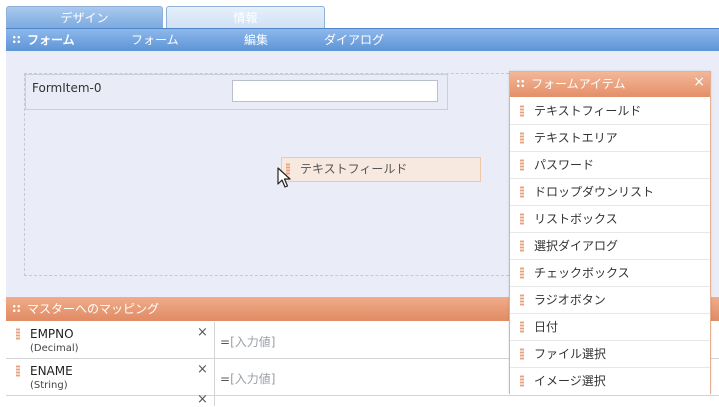 This screenshot has width=719, height=407. What do you see at coordinates (610, 354) in the screenshot?
I see `palette-item-file-select: ファイル選択` at bounding box center [610, 354].